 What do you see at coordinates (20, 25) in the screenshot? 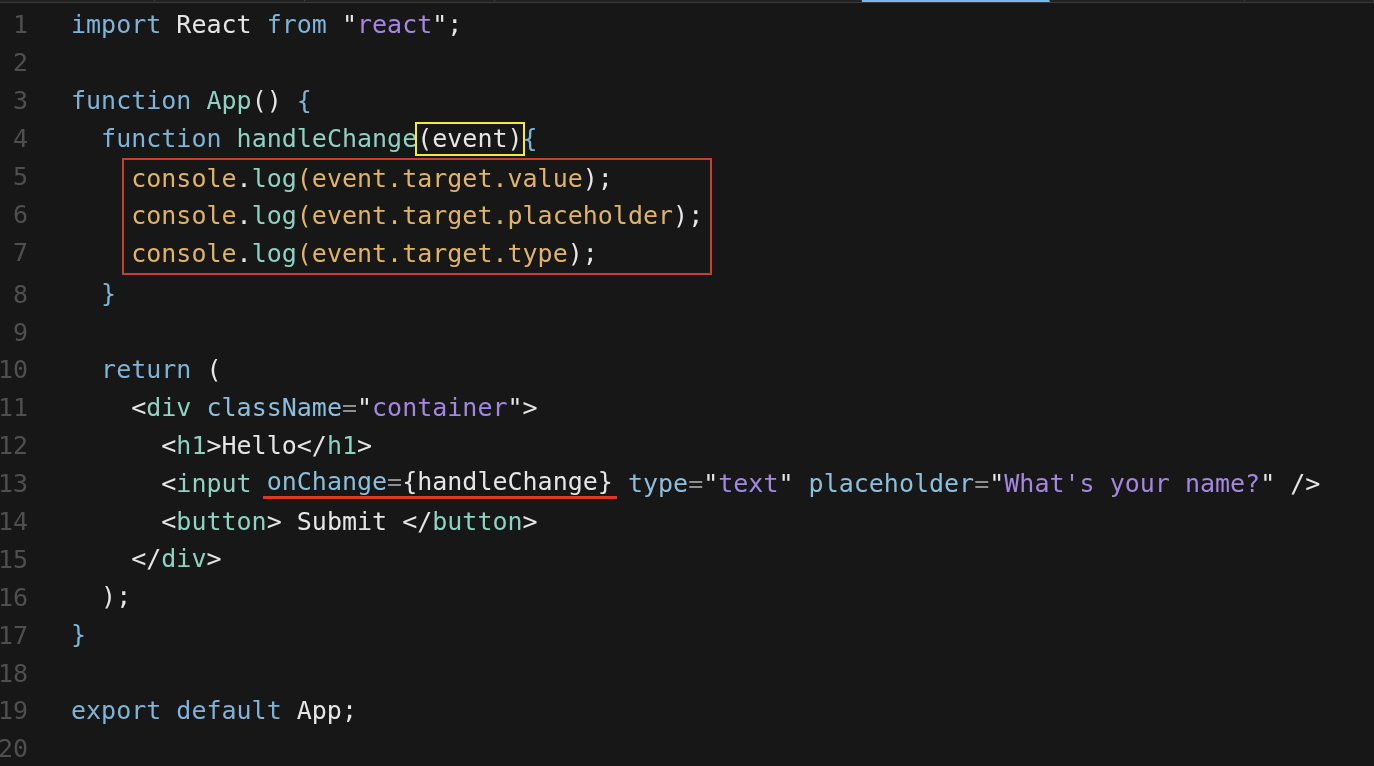
I see `line-number: 1` at bounding box center [20, 25].